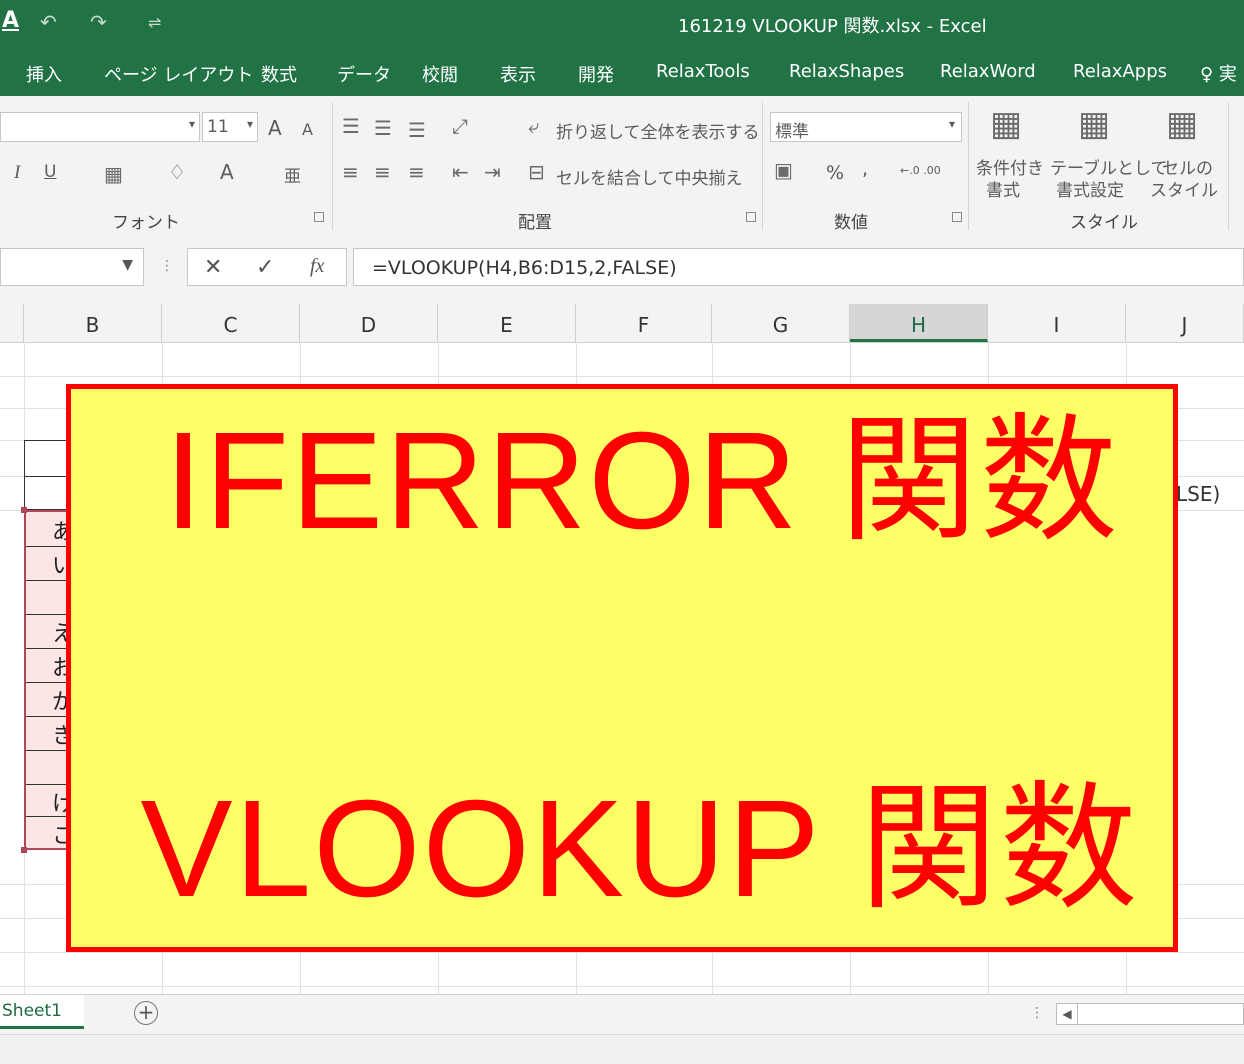 The height and width of the screenshot is (1064, 1244). Describe the element at coordinates (622, 1014) in the screenshot. I see `sheet-tab-bar: Sheet1 + ⋮ ◀` at that location.